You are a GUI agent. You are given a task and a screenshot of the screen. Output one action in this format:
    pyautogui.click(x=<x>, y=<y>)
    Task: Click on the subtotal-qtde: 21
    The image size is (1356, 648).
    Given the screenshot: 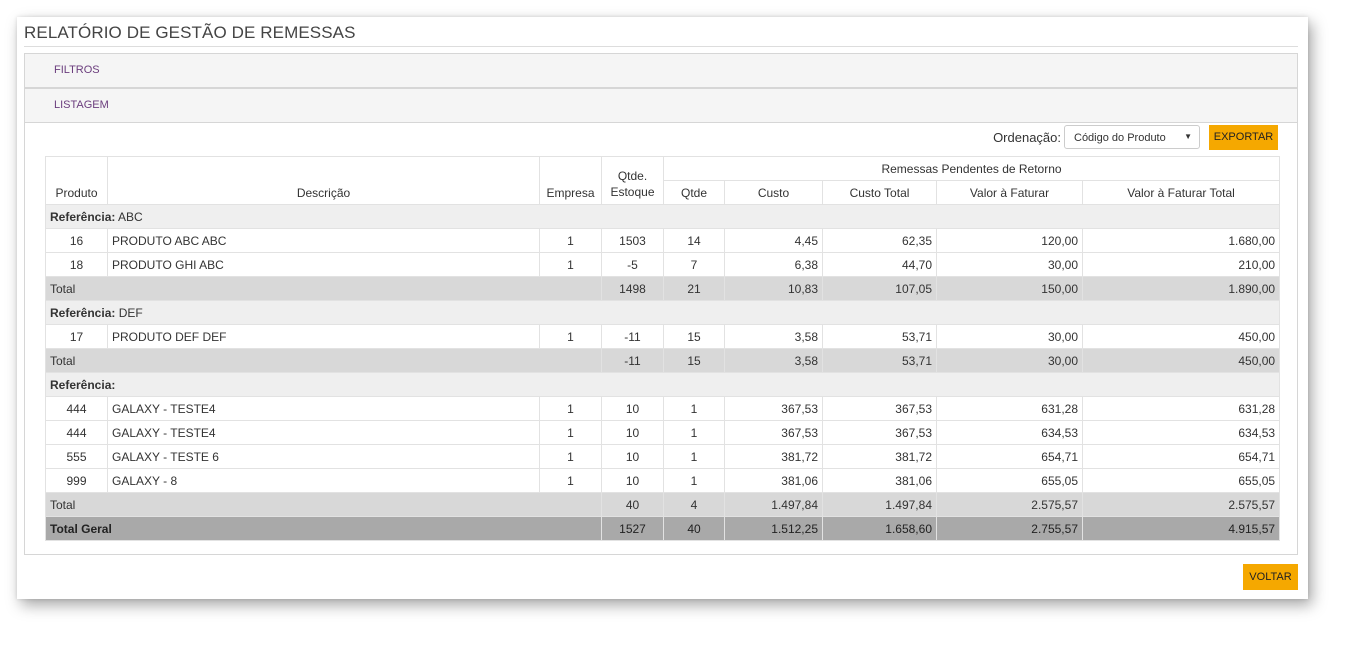 What is the action you would take?
    pyautogui.click(x=694, y=288)
    